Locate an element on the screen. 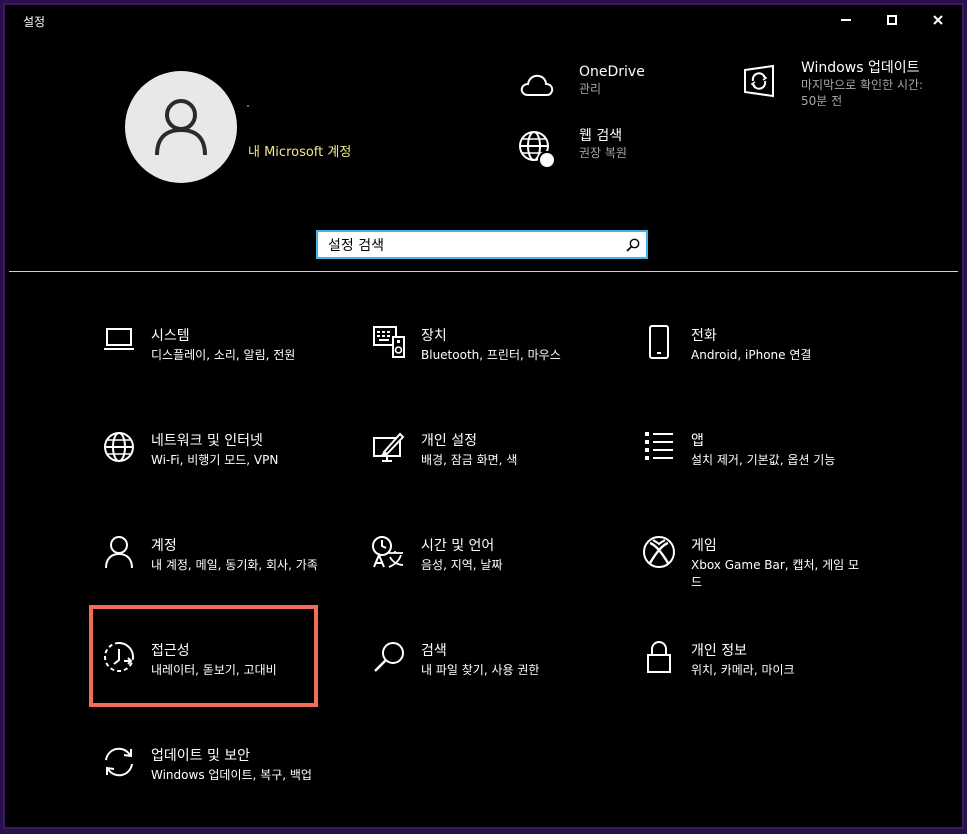 This screenshot has height=834, width=967. maximize-icon is located at coordinates (892, 20).